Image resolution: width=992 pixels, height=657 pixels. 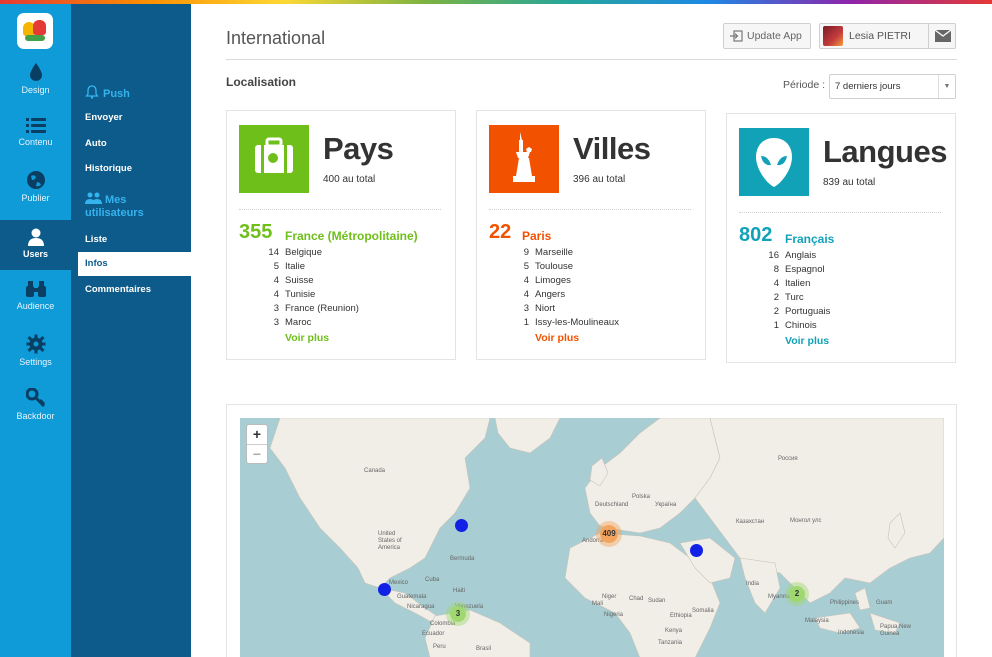 What do you see at coordinates (806, 521) in the screenshot?
I see `map-label: Монгол улс` at bounding box center [806, 521].